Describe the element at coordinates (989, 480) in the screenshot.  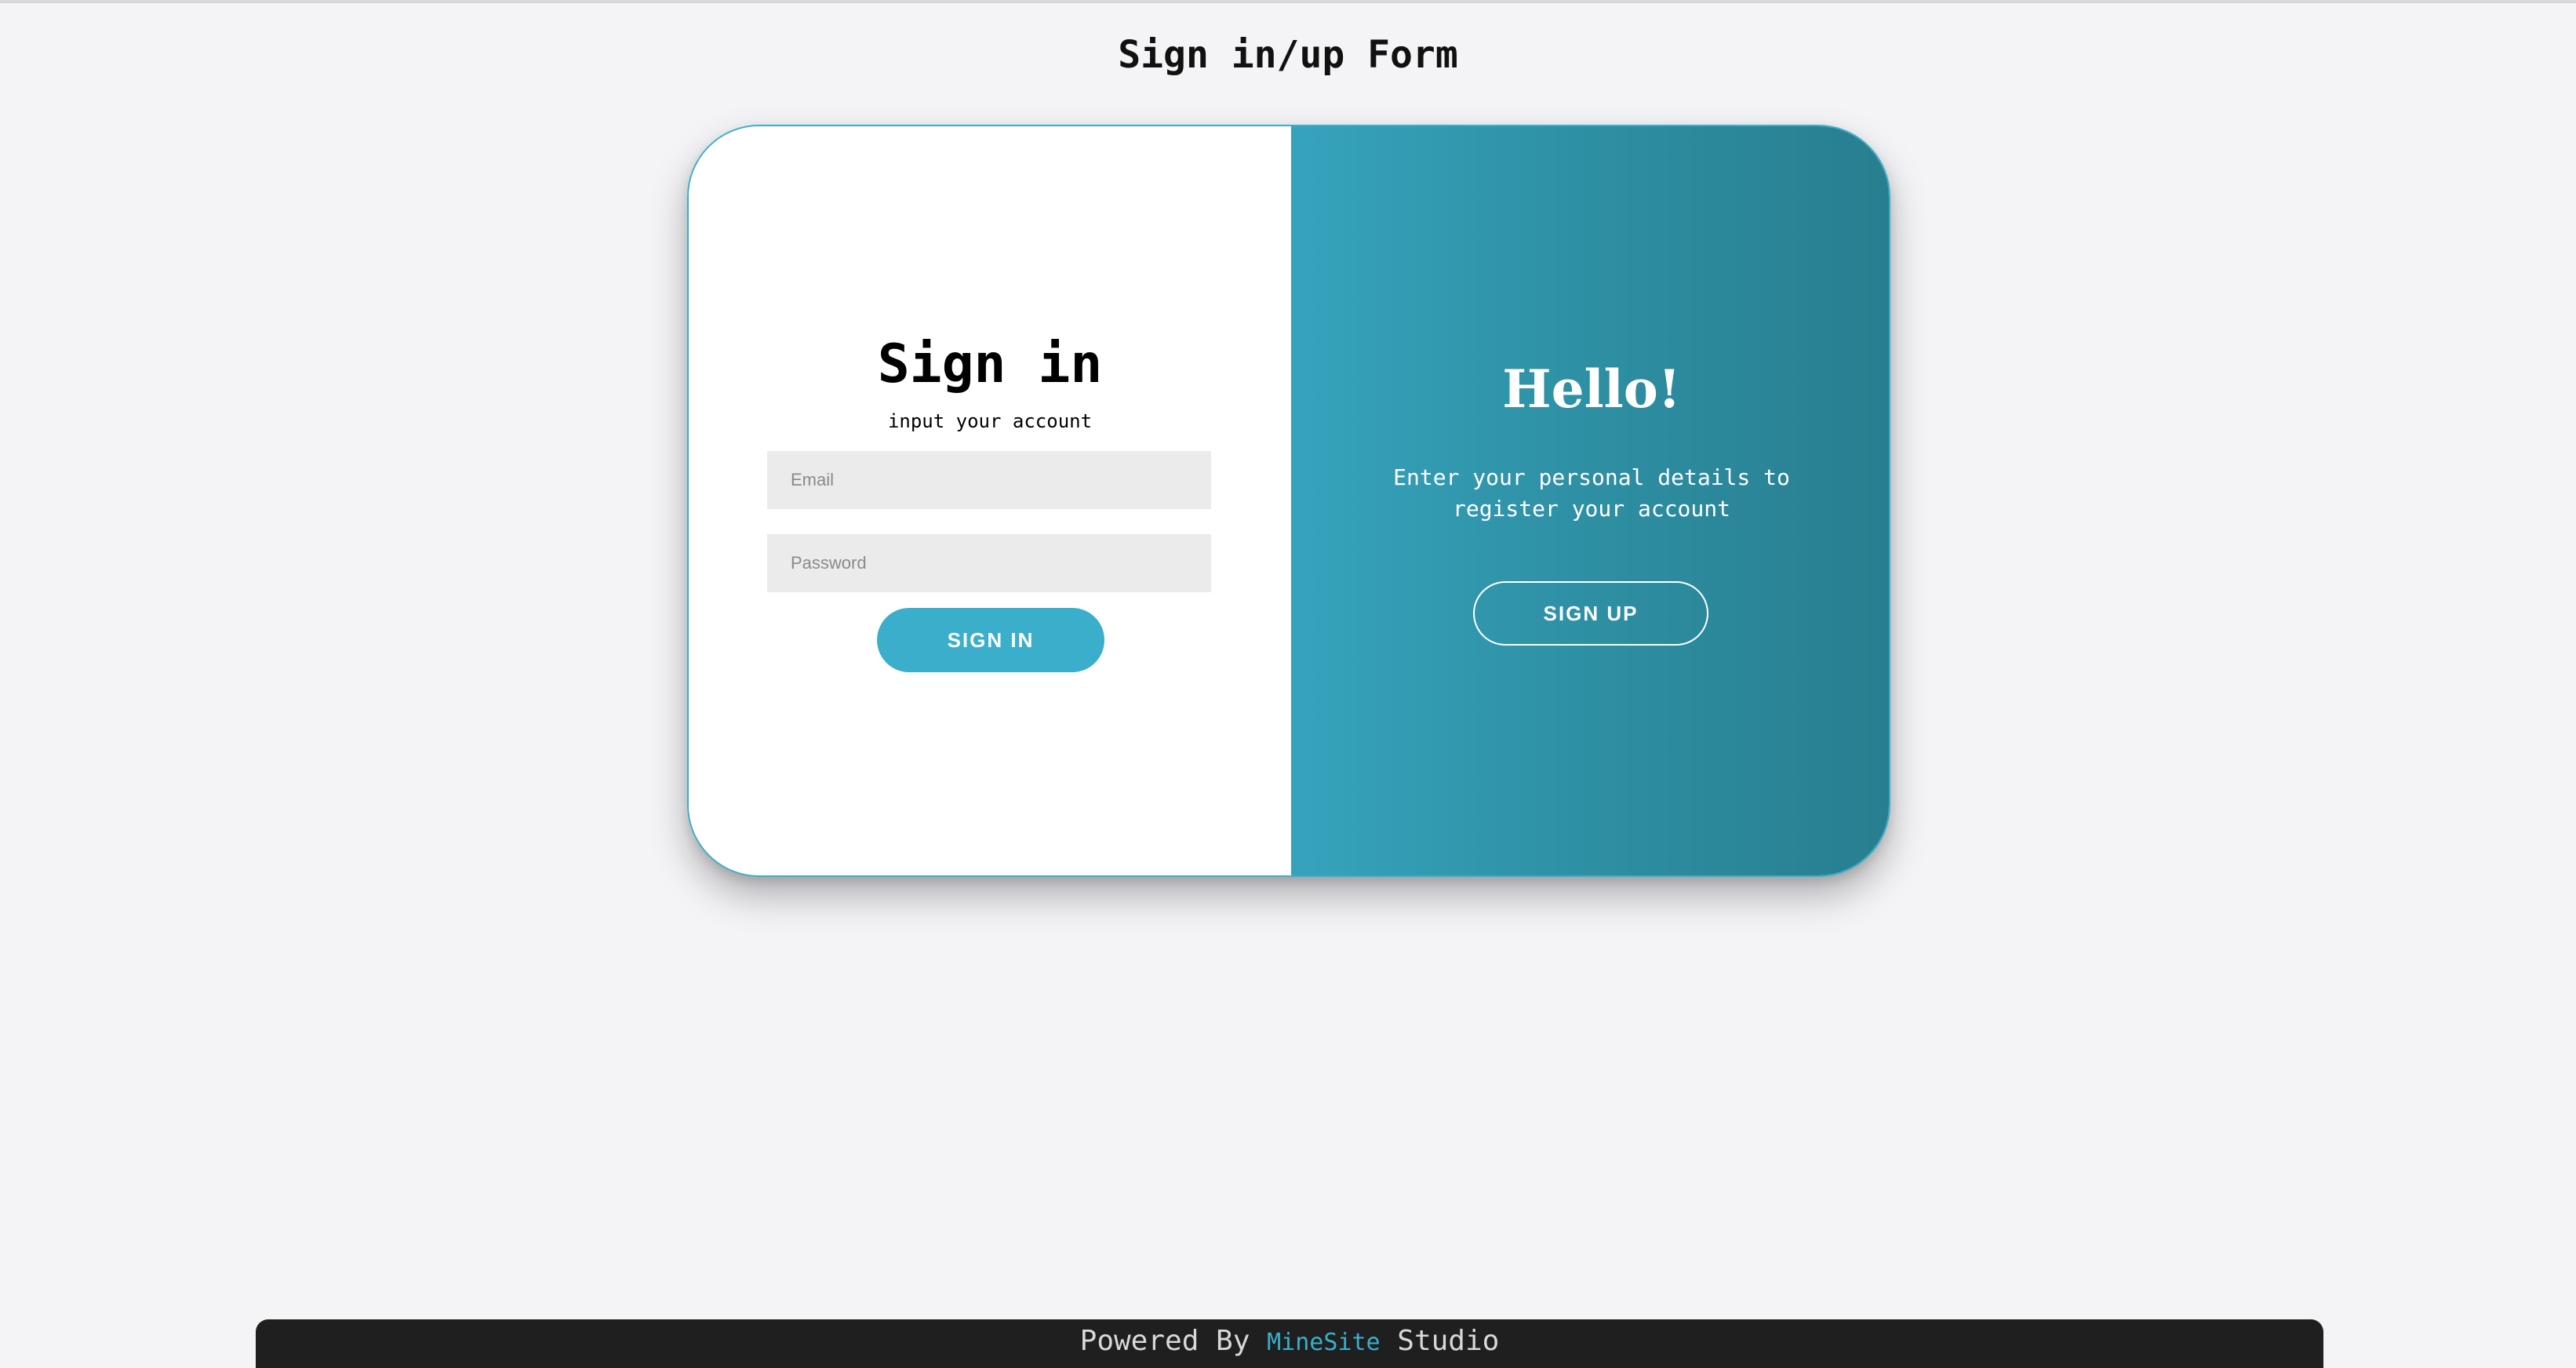
I see `email-field` at that location.